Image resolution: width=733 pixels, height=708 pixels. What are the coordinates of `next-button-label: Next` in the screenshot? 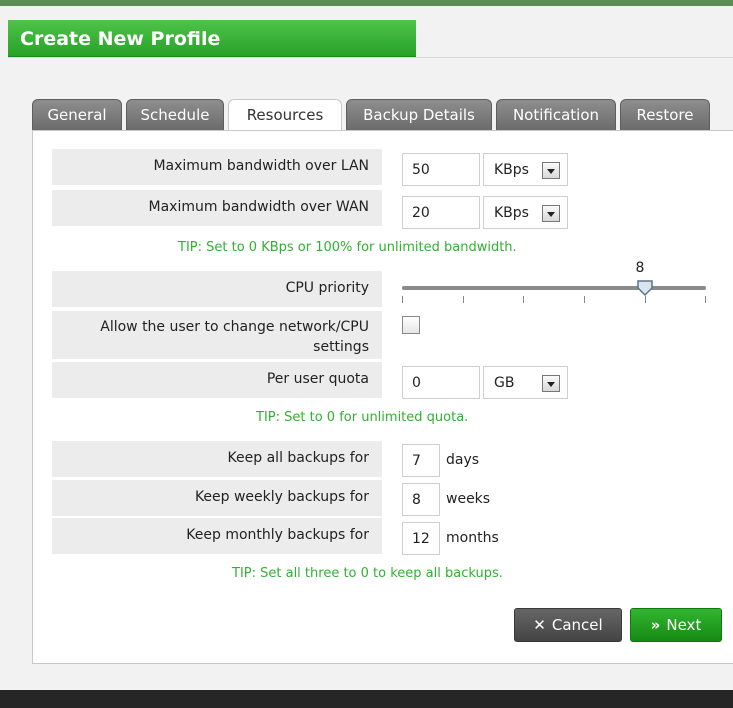 It's located at (684, 625).